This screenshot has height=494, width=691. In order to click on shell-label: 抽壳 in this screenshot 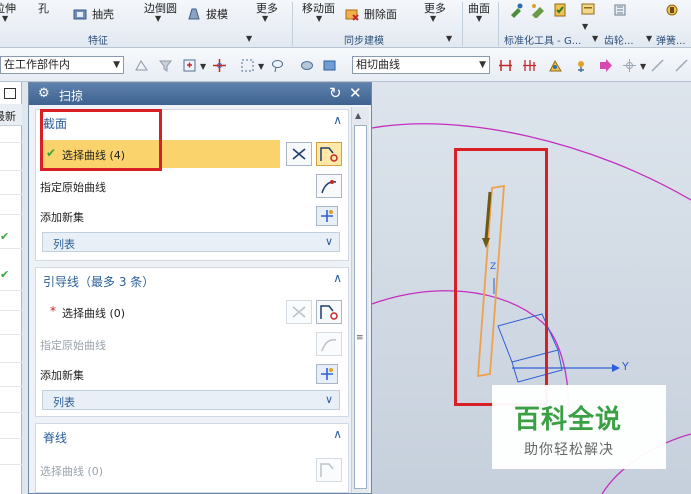, I will do `click(103, 14)`.